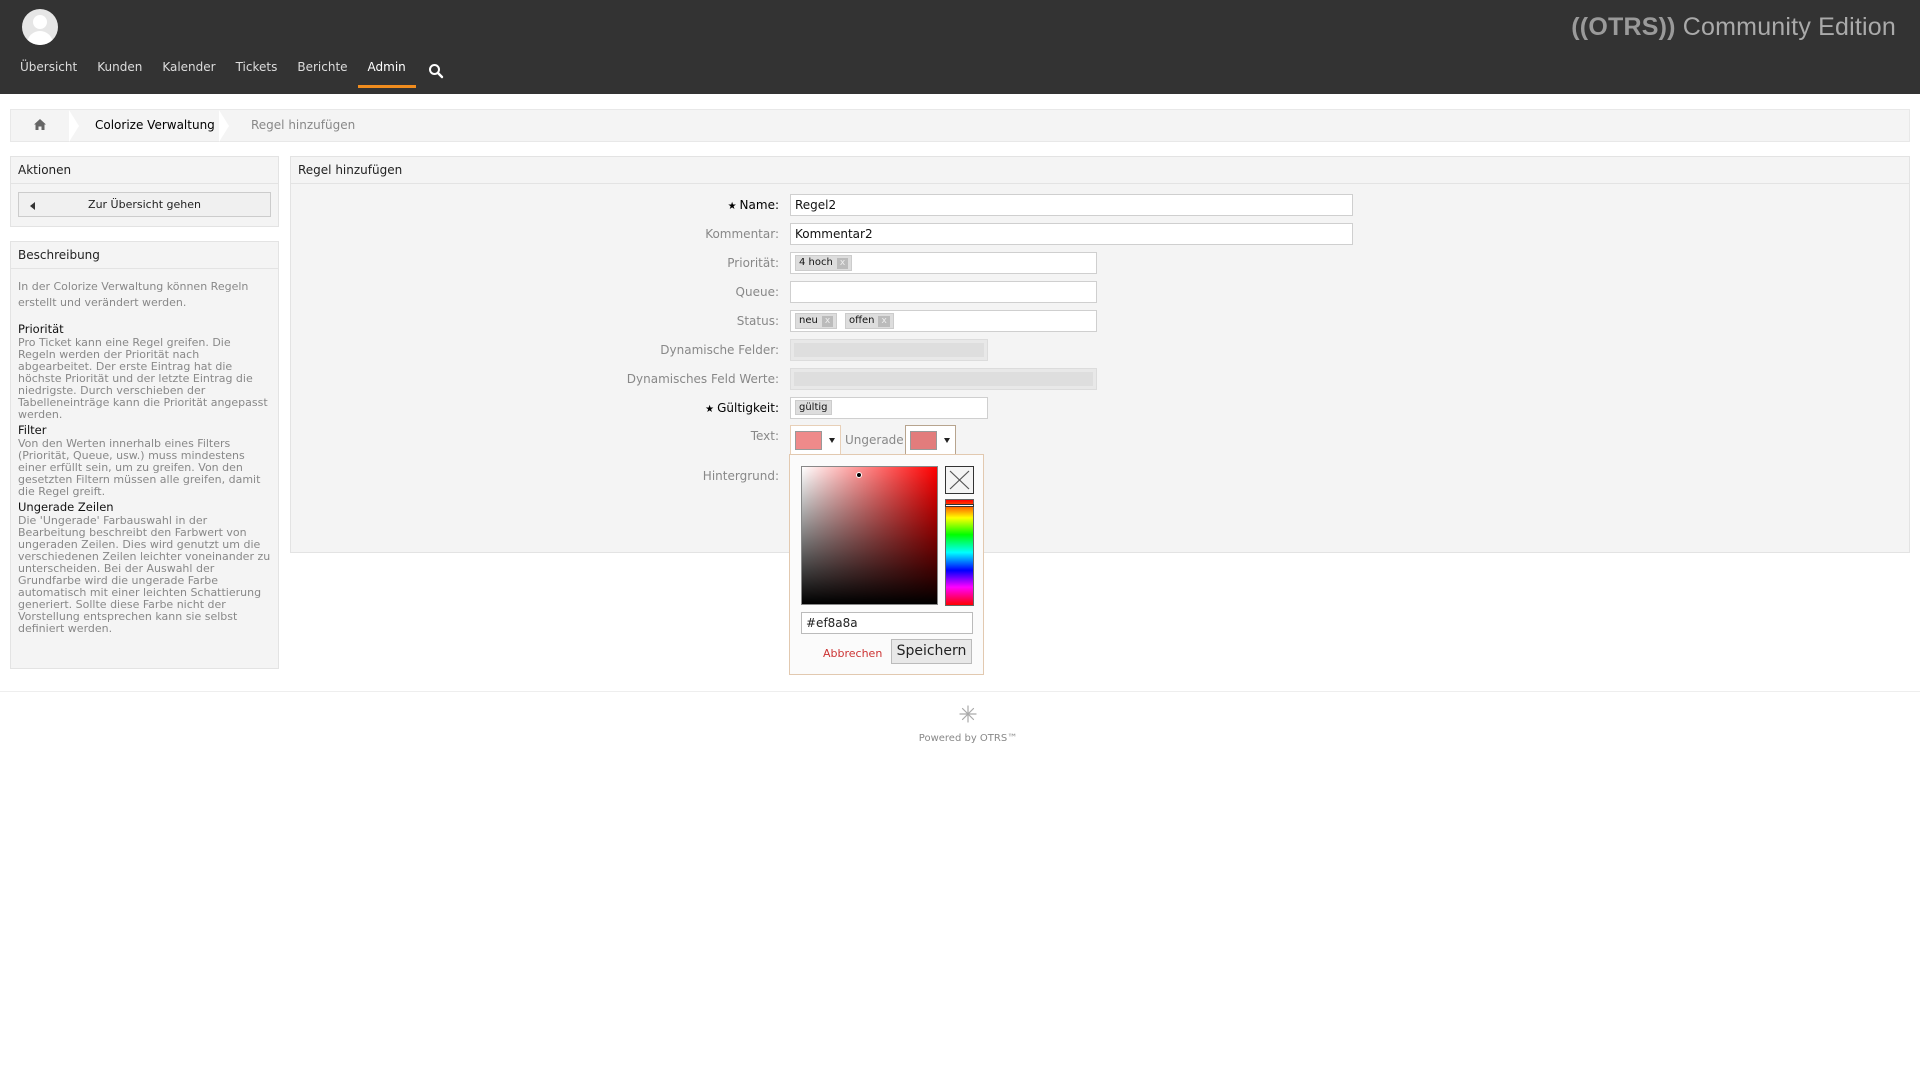  Describe the element at coordinates (808, 440) in the screenshot. I see `text-color-swatch` at that location.